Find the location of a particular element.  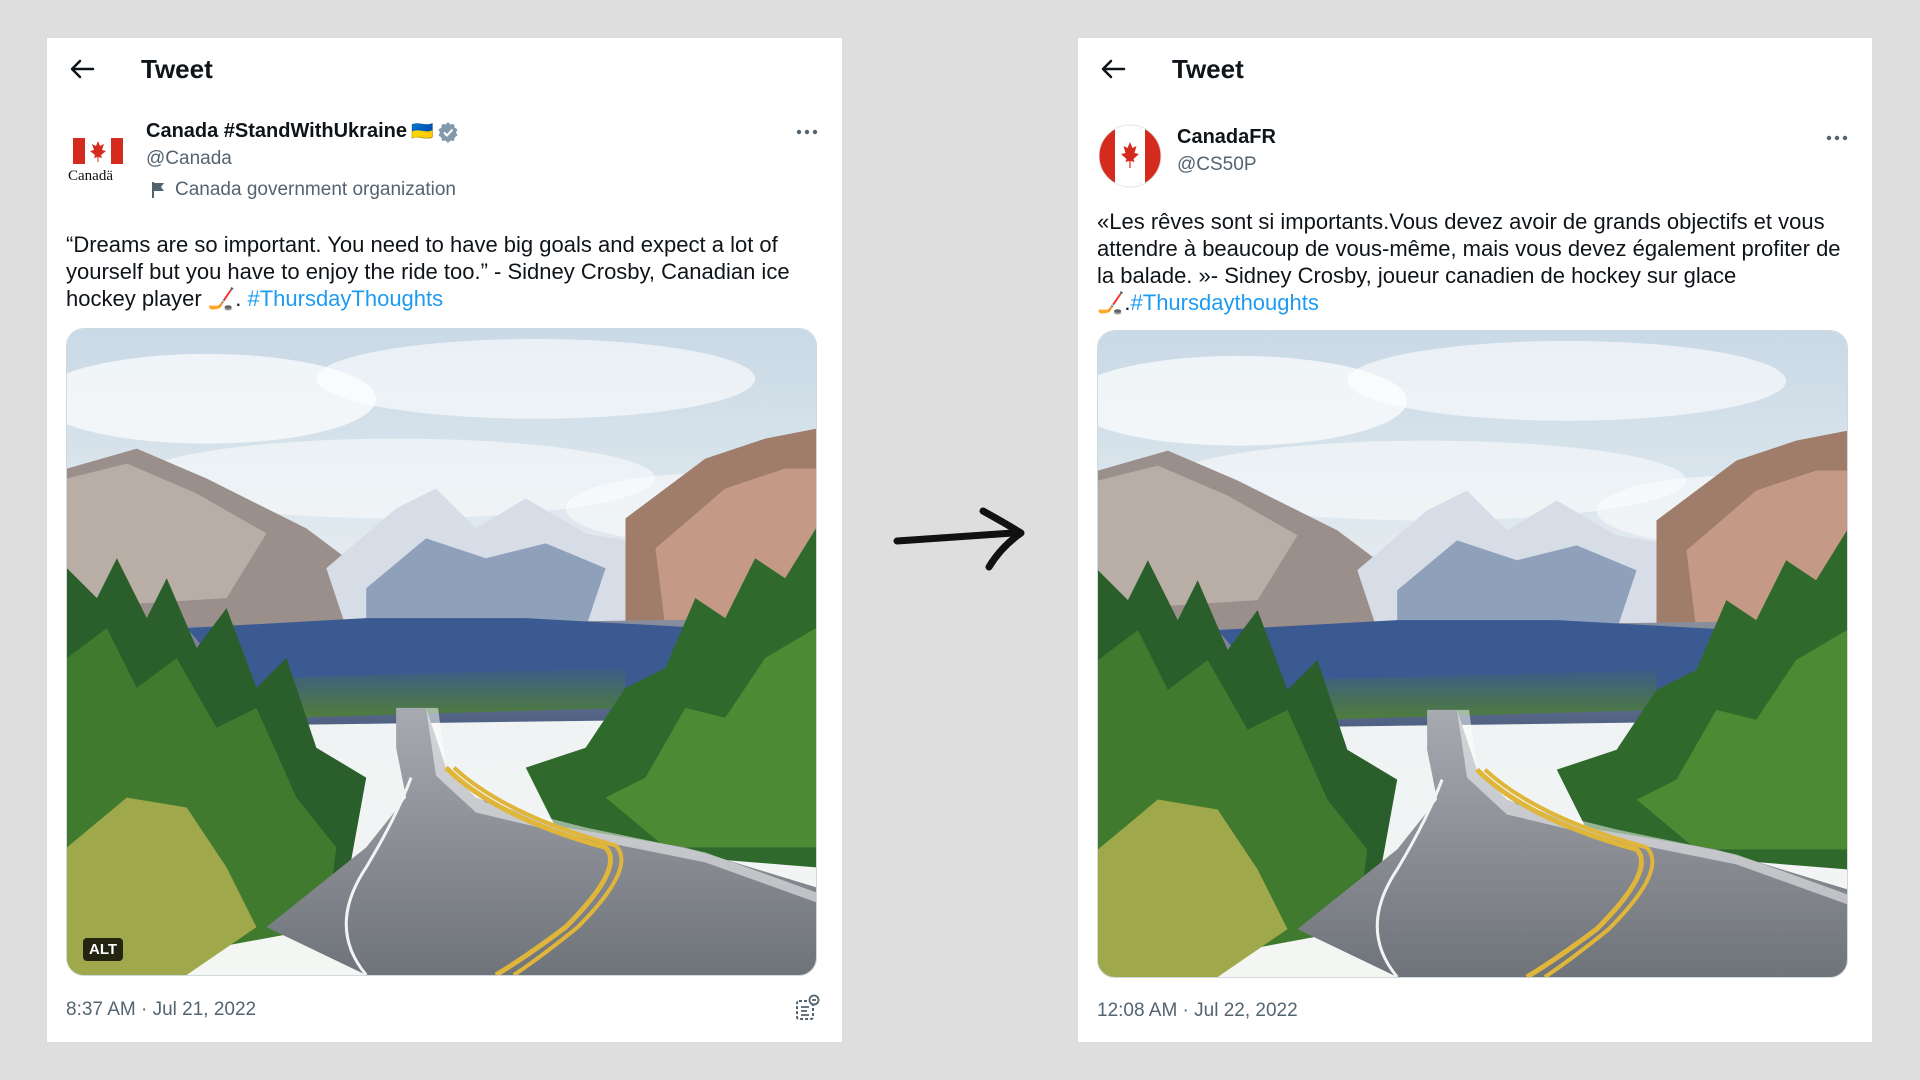

avatar is located at coordinates (1130, 156).